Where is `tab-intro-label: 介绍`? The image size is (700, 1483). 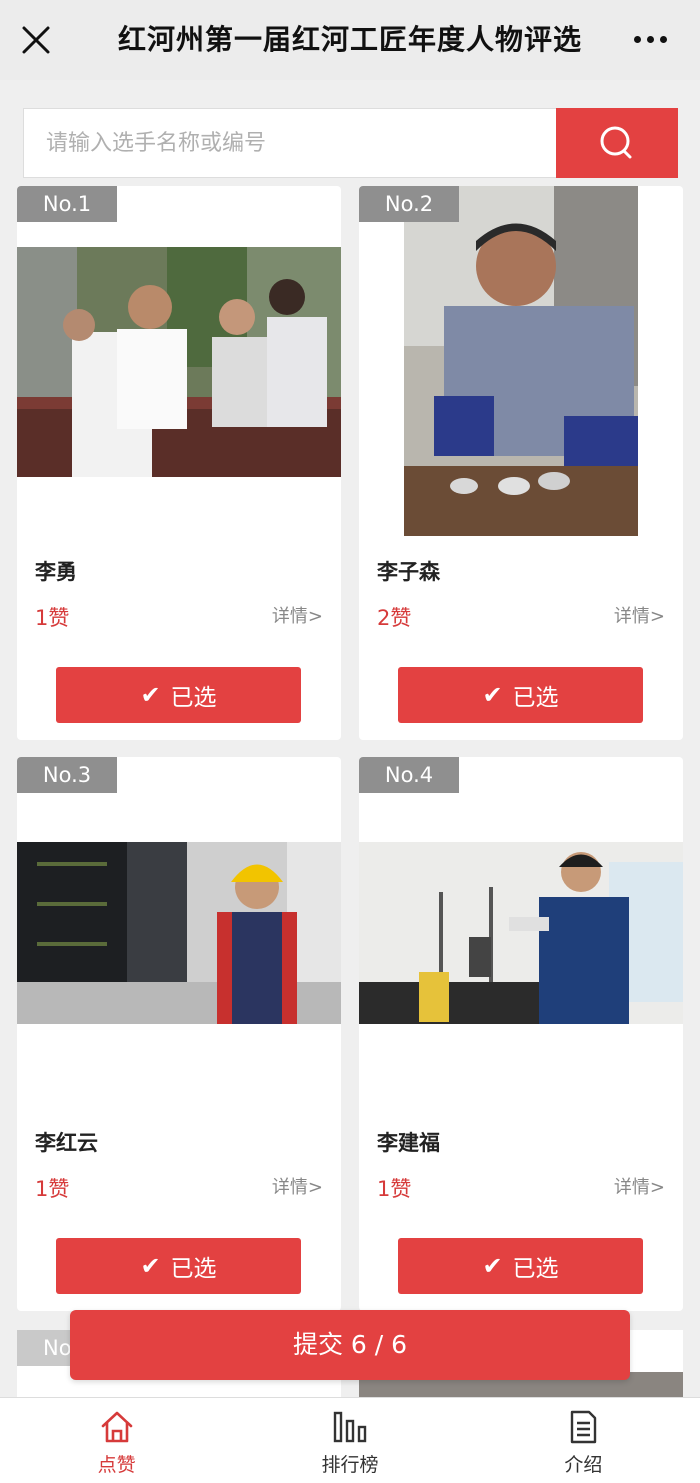 tab-intro-label: 介绍 is located at coordinates (583, 1465).